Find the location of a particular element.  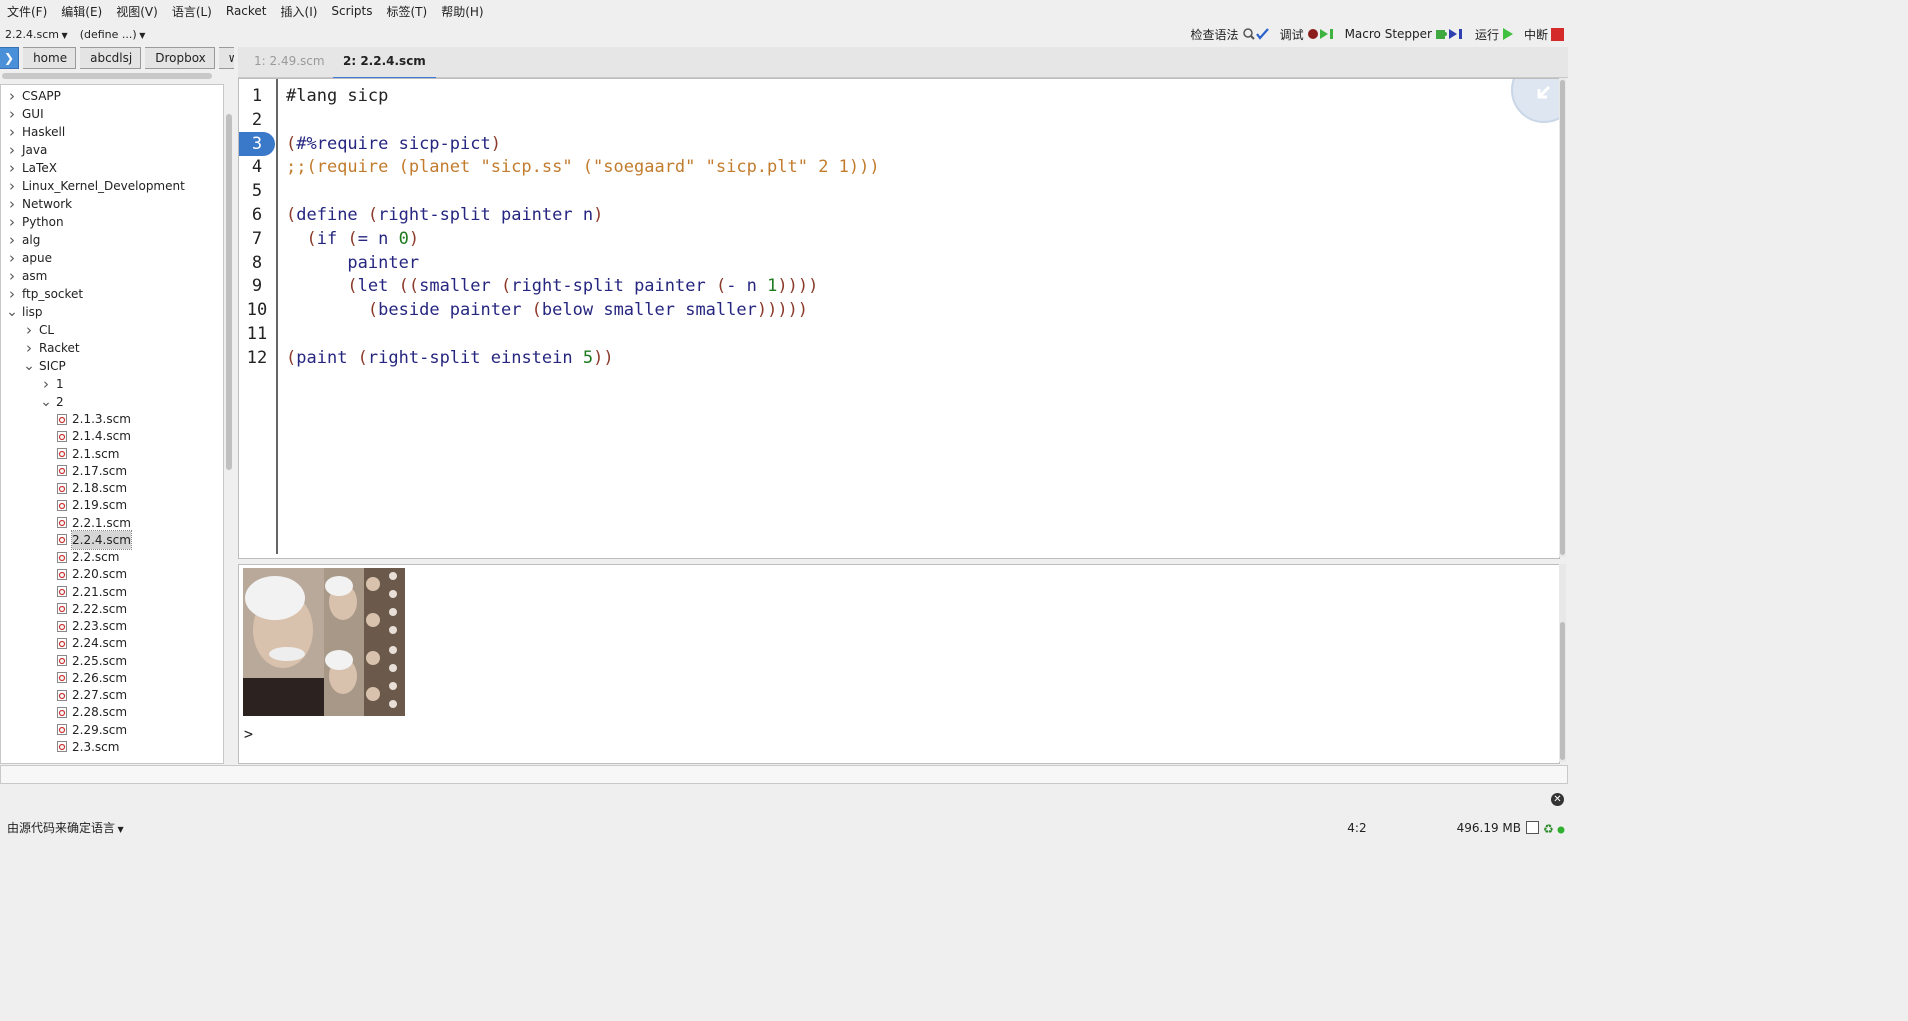

tree-file-item: 2.21.scm is located at coordinates (92, 592).